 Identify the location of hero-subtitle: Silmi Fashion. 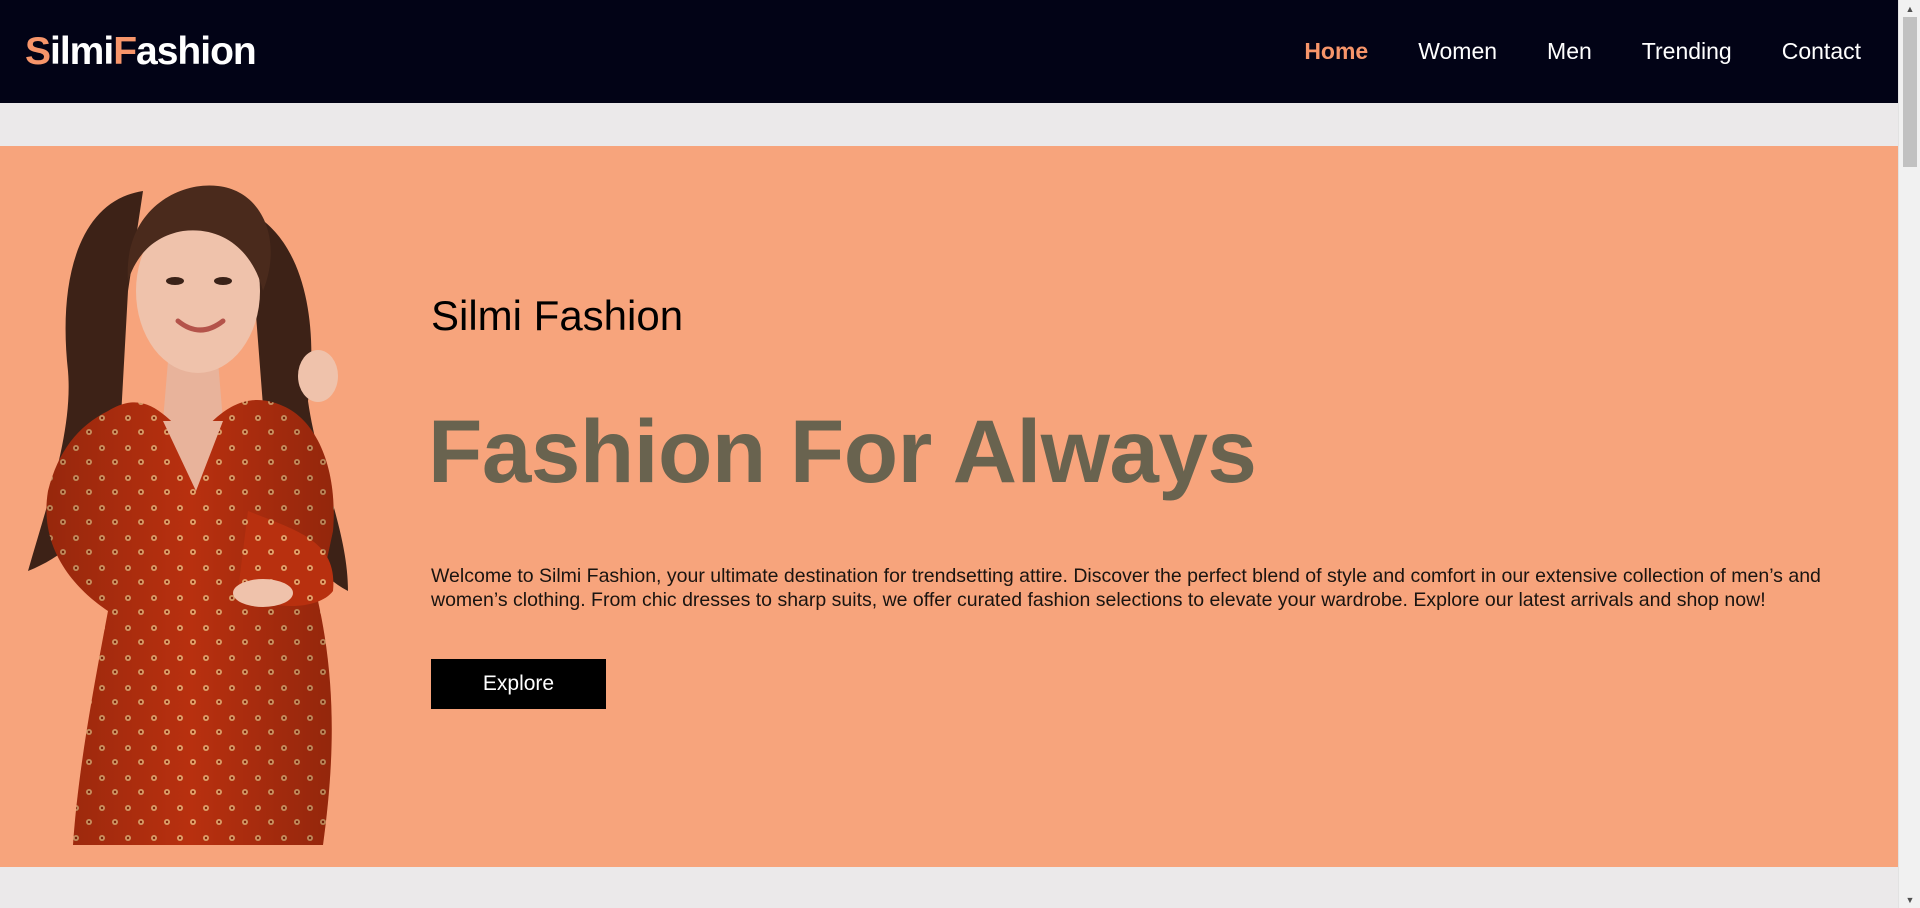
(557, 315).